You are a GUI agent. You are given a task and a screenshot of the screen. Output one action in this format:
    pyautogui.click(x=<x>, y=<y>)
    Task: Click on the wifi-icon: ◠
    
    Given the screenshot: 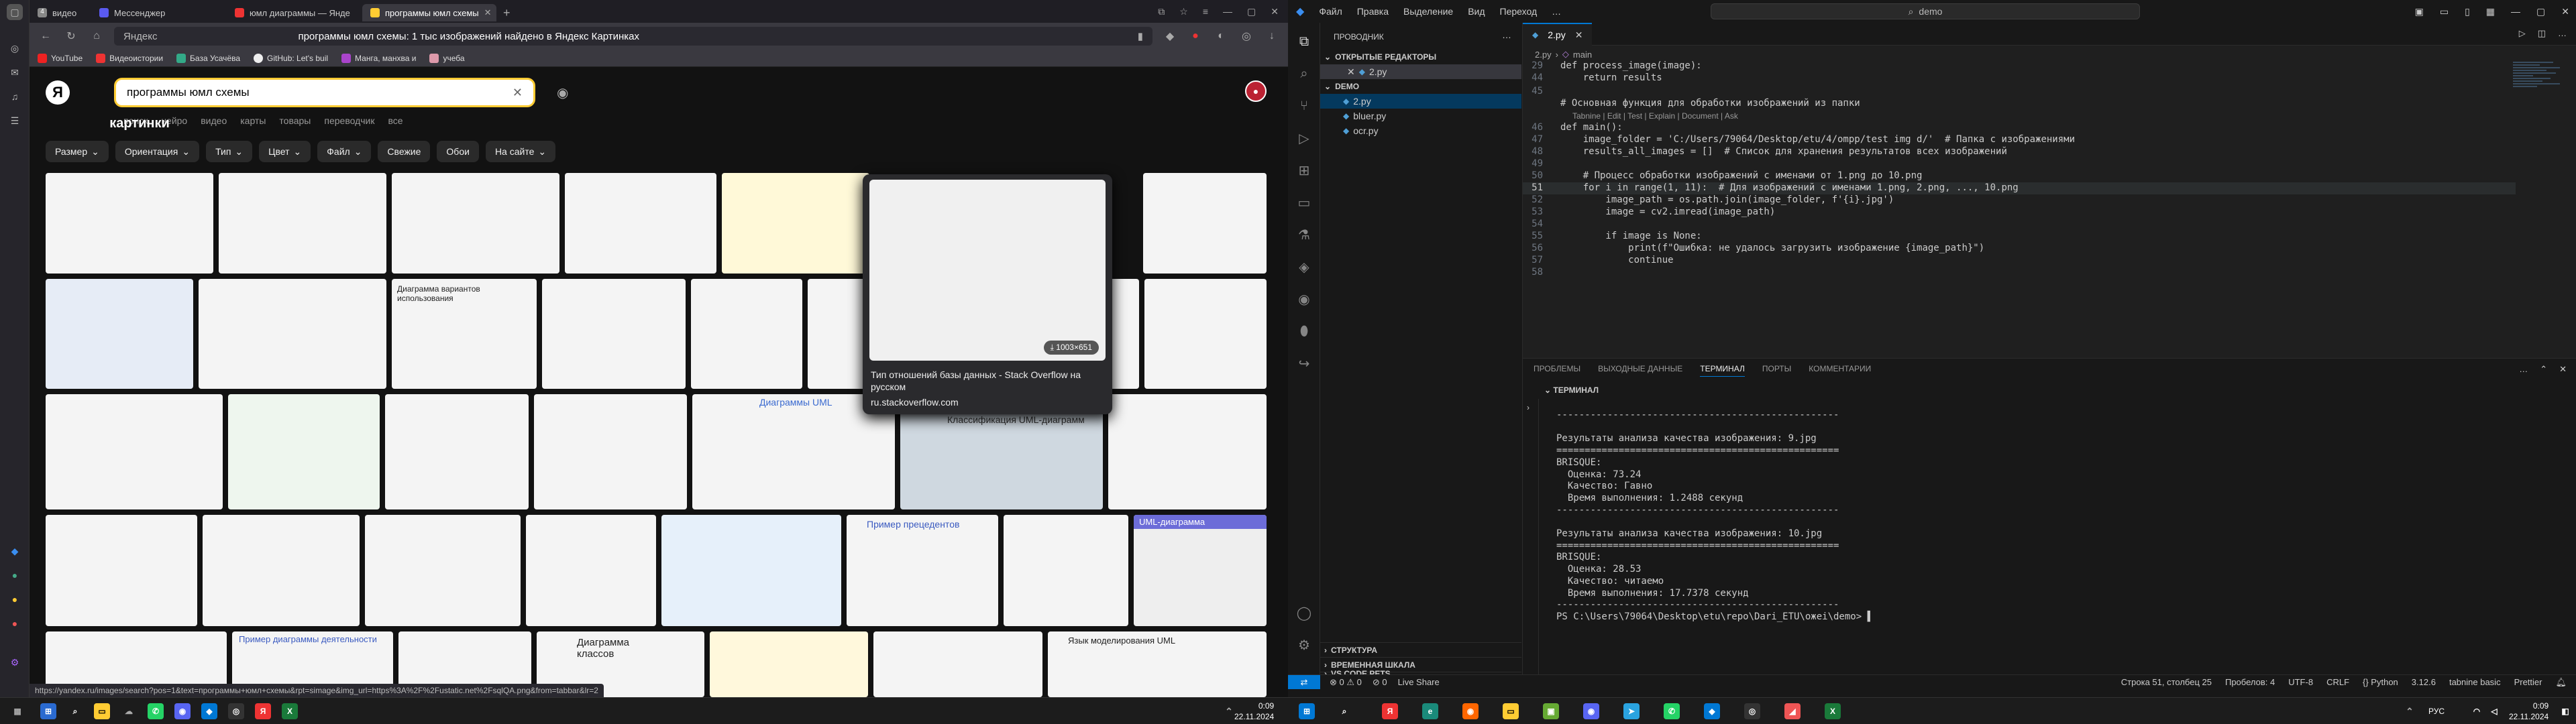 What is the action you would take?
    pyautogui.click(x=2477, y=711)
    